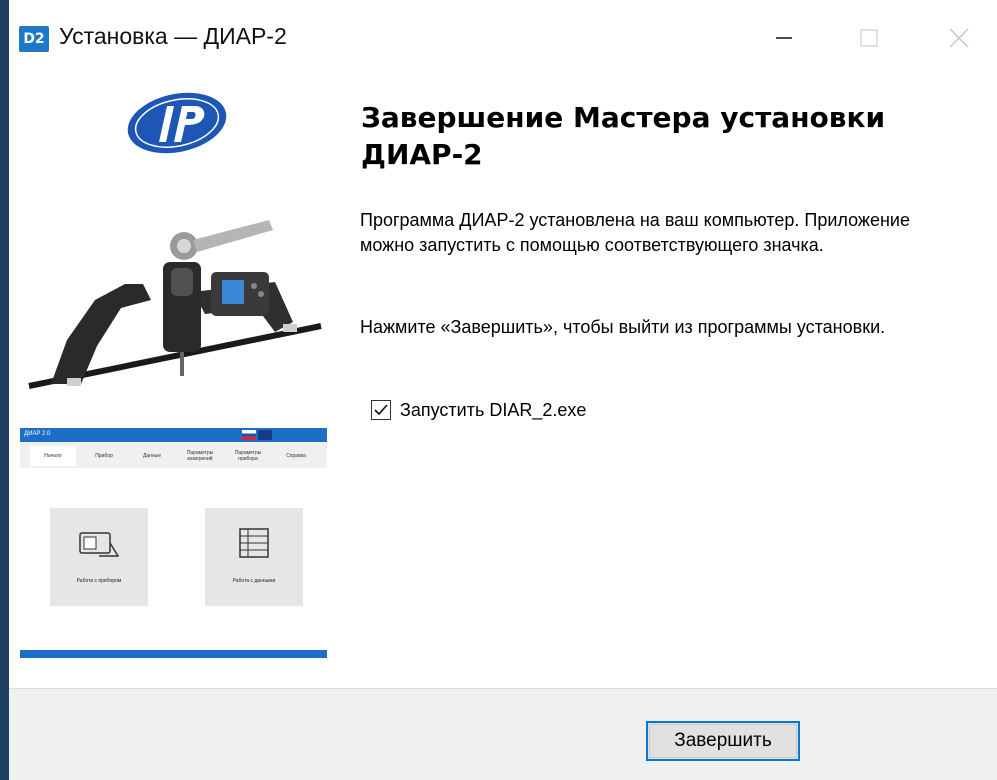 The image size is (997, 780). I want to click on preview-card-label: Работа с данными, so click(254, 581).